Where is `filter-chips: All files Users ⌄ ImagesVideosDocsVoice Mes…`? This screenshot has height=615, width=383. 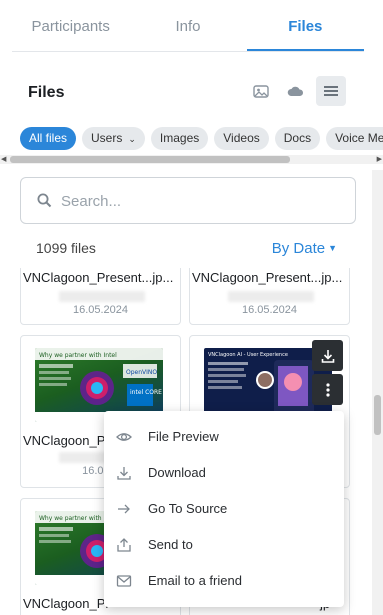
filter-chips: All files Users ⌄ ImagesVideosDocsVoice Mes… is located at coordinates (201, 139).